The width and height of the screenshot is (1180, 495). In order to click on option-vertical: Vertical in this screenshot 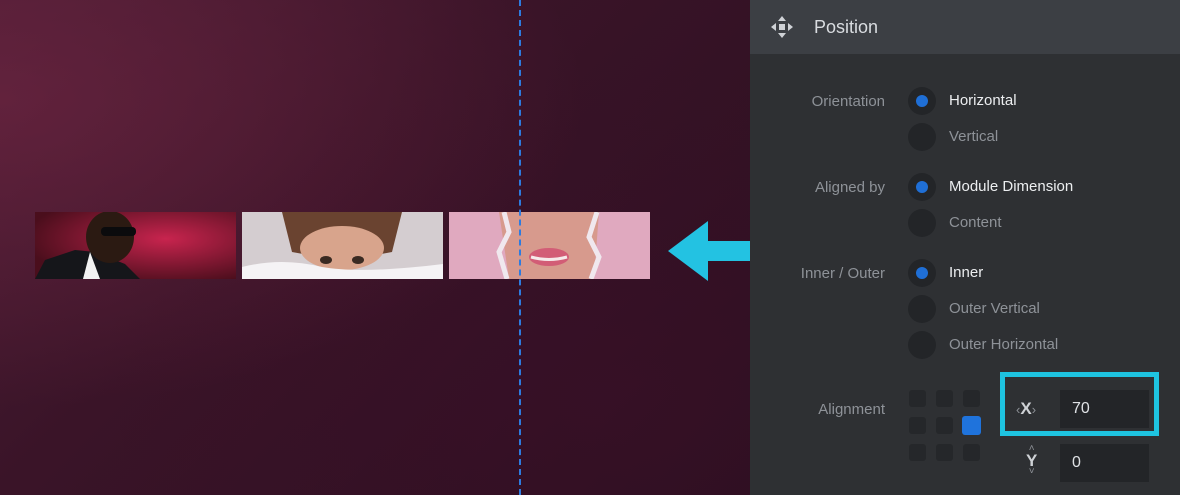, I will do `click(973, 136)`.